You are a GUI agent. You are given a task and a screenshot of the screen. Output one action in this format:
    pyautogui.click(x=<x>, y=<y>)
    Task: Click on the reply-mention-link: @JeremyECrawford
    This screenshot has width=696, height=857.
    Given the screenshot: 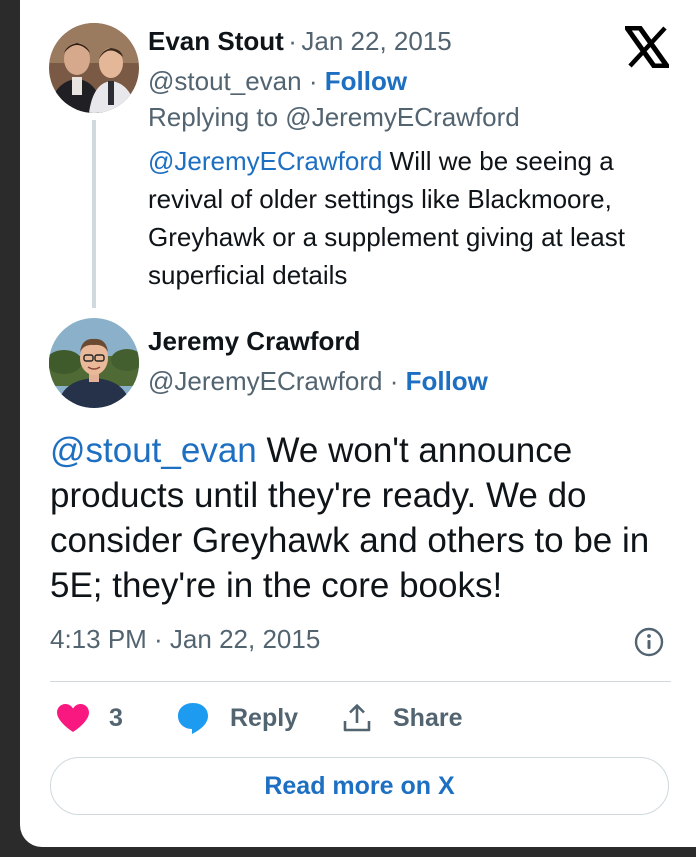 What is the action you would take?
    pyautogui.click(x=265, y=161)
    